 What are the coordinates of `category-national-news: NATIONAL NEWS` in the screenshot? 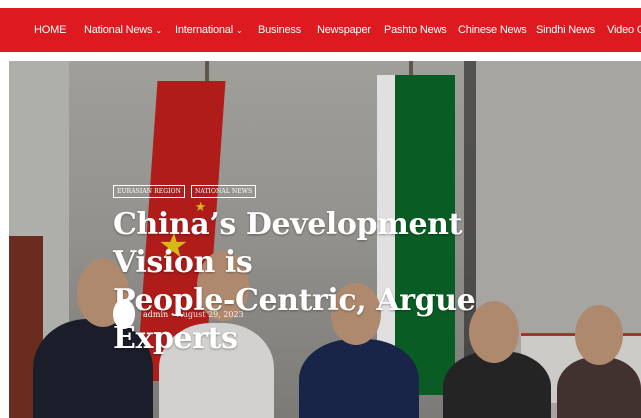 It's located at (224, 191).